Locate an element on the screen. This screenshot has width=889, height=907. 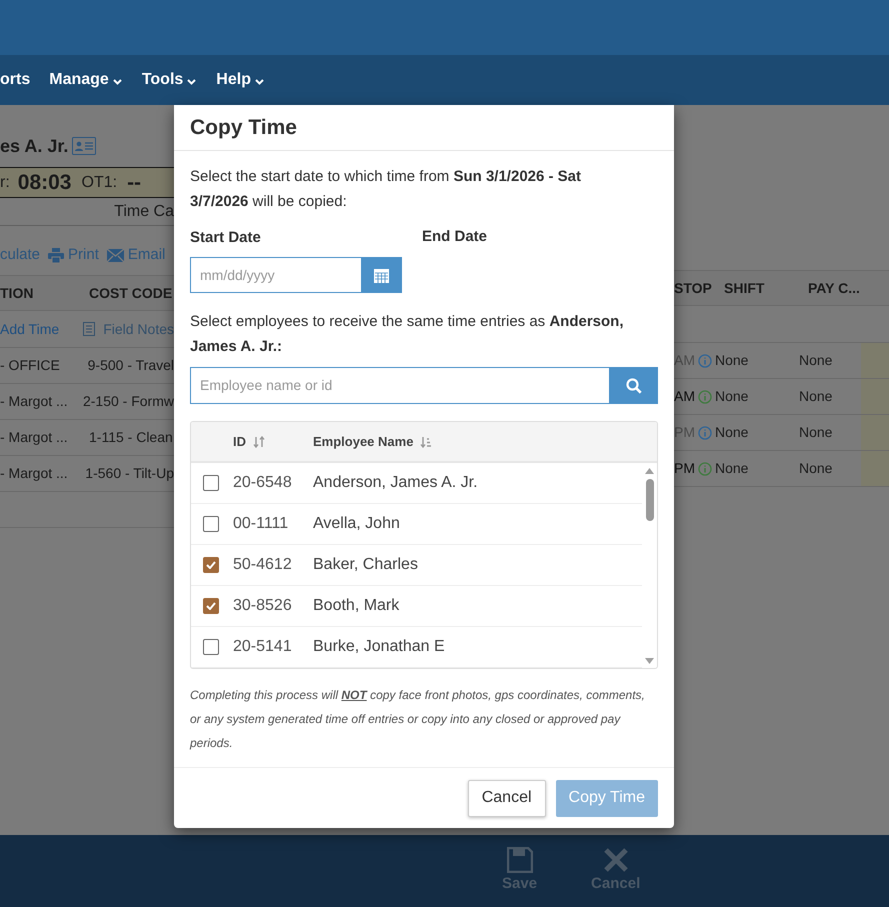
column-header: TION is located at coordinates (17, 293).